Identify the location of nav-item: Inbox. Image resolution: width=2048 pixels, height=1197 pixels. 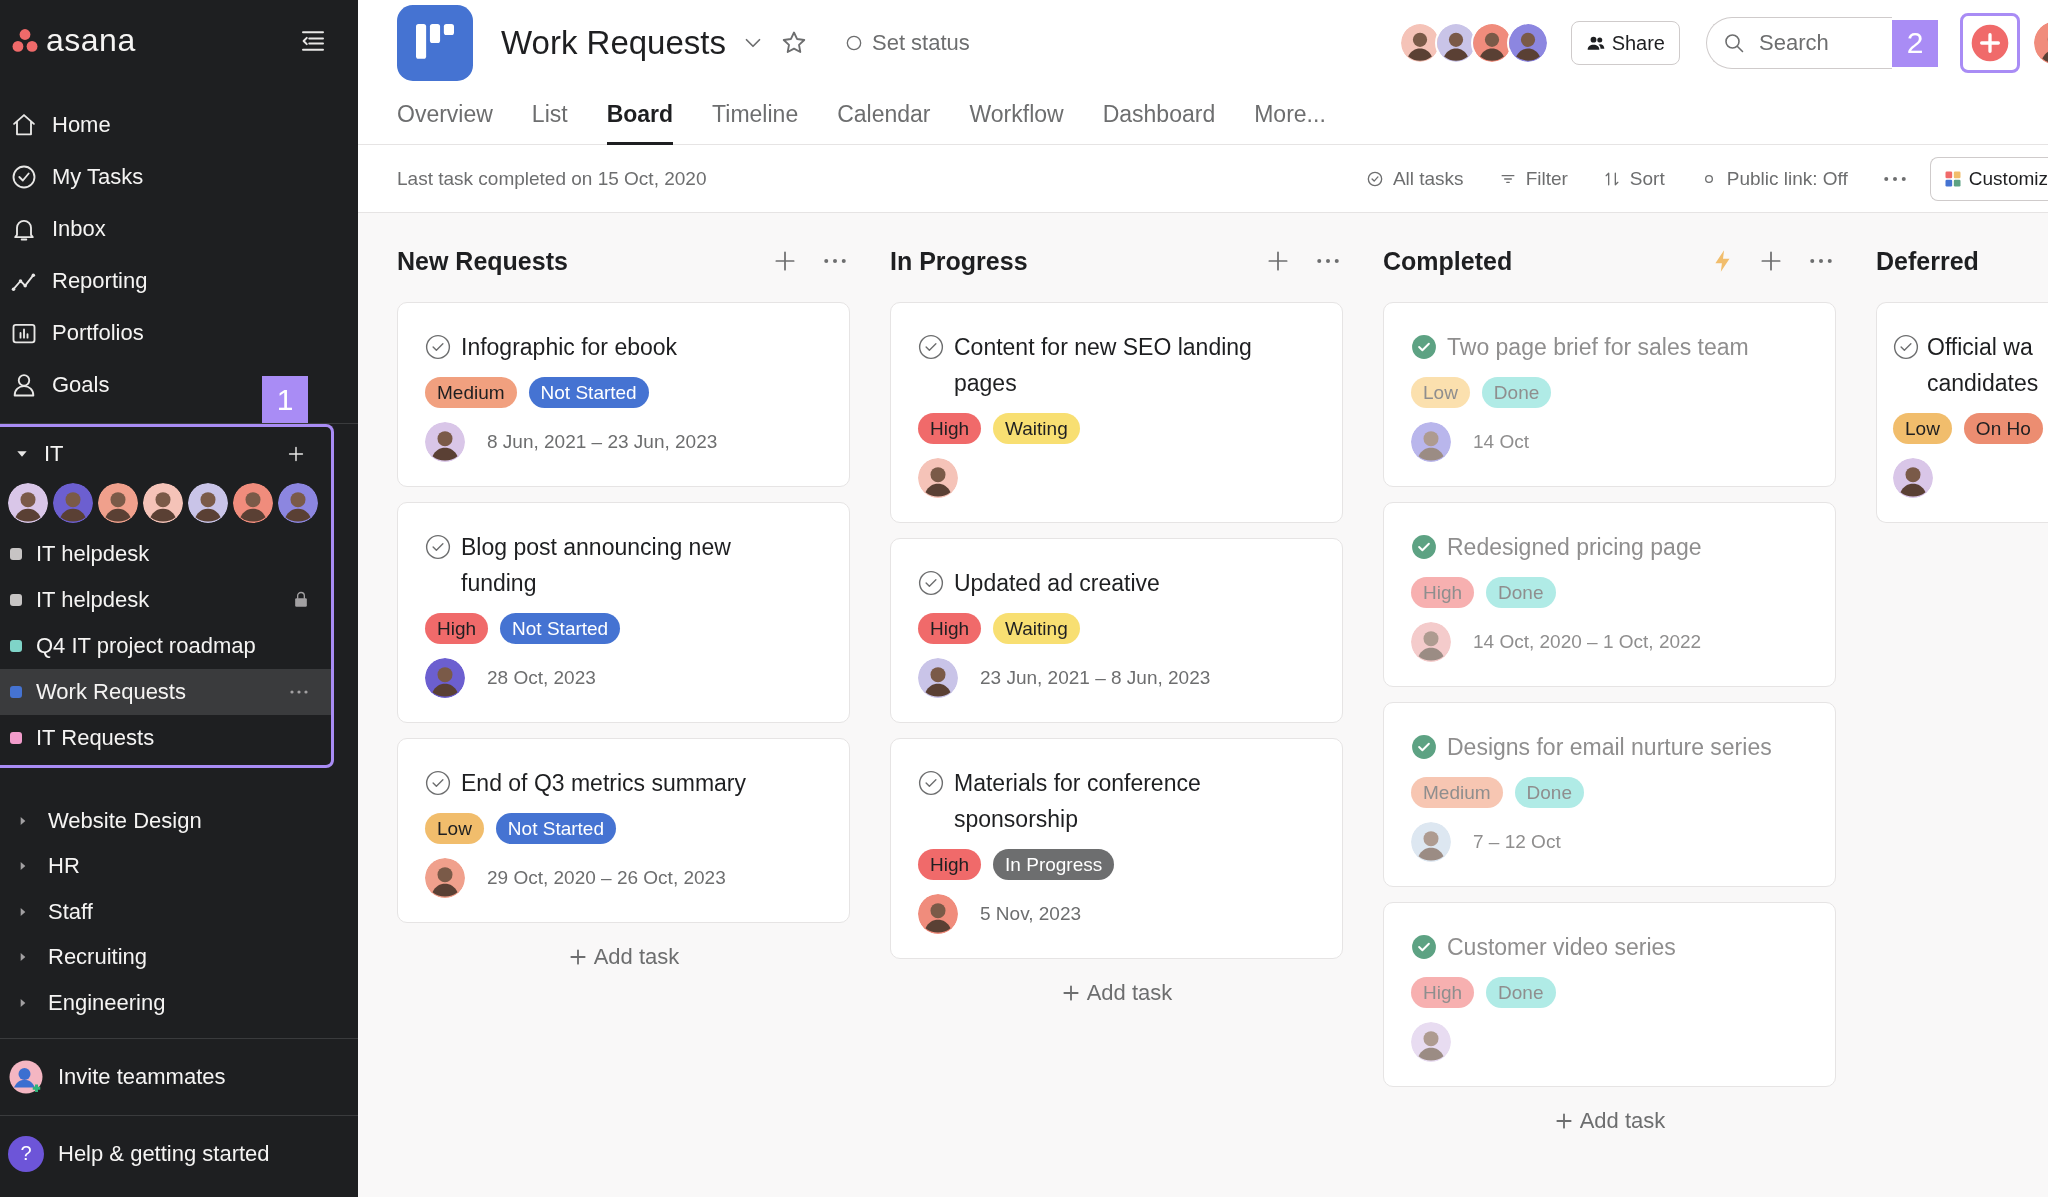
(58, 229).